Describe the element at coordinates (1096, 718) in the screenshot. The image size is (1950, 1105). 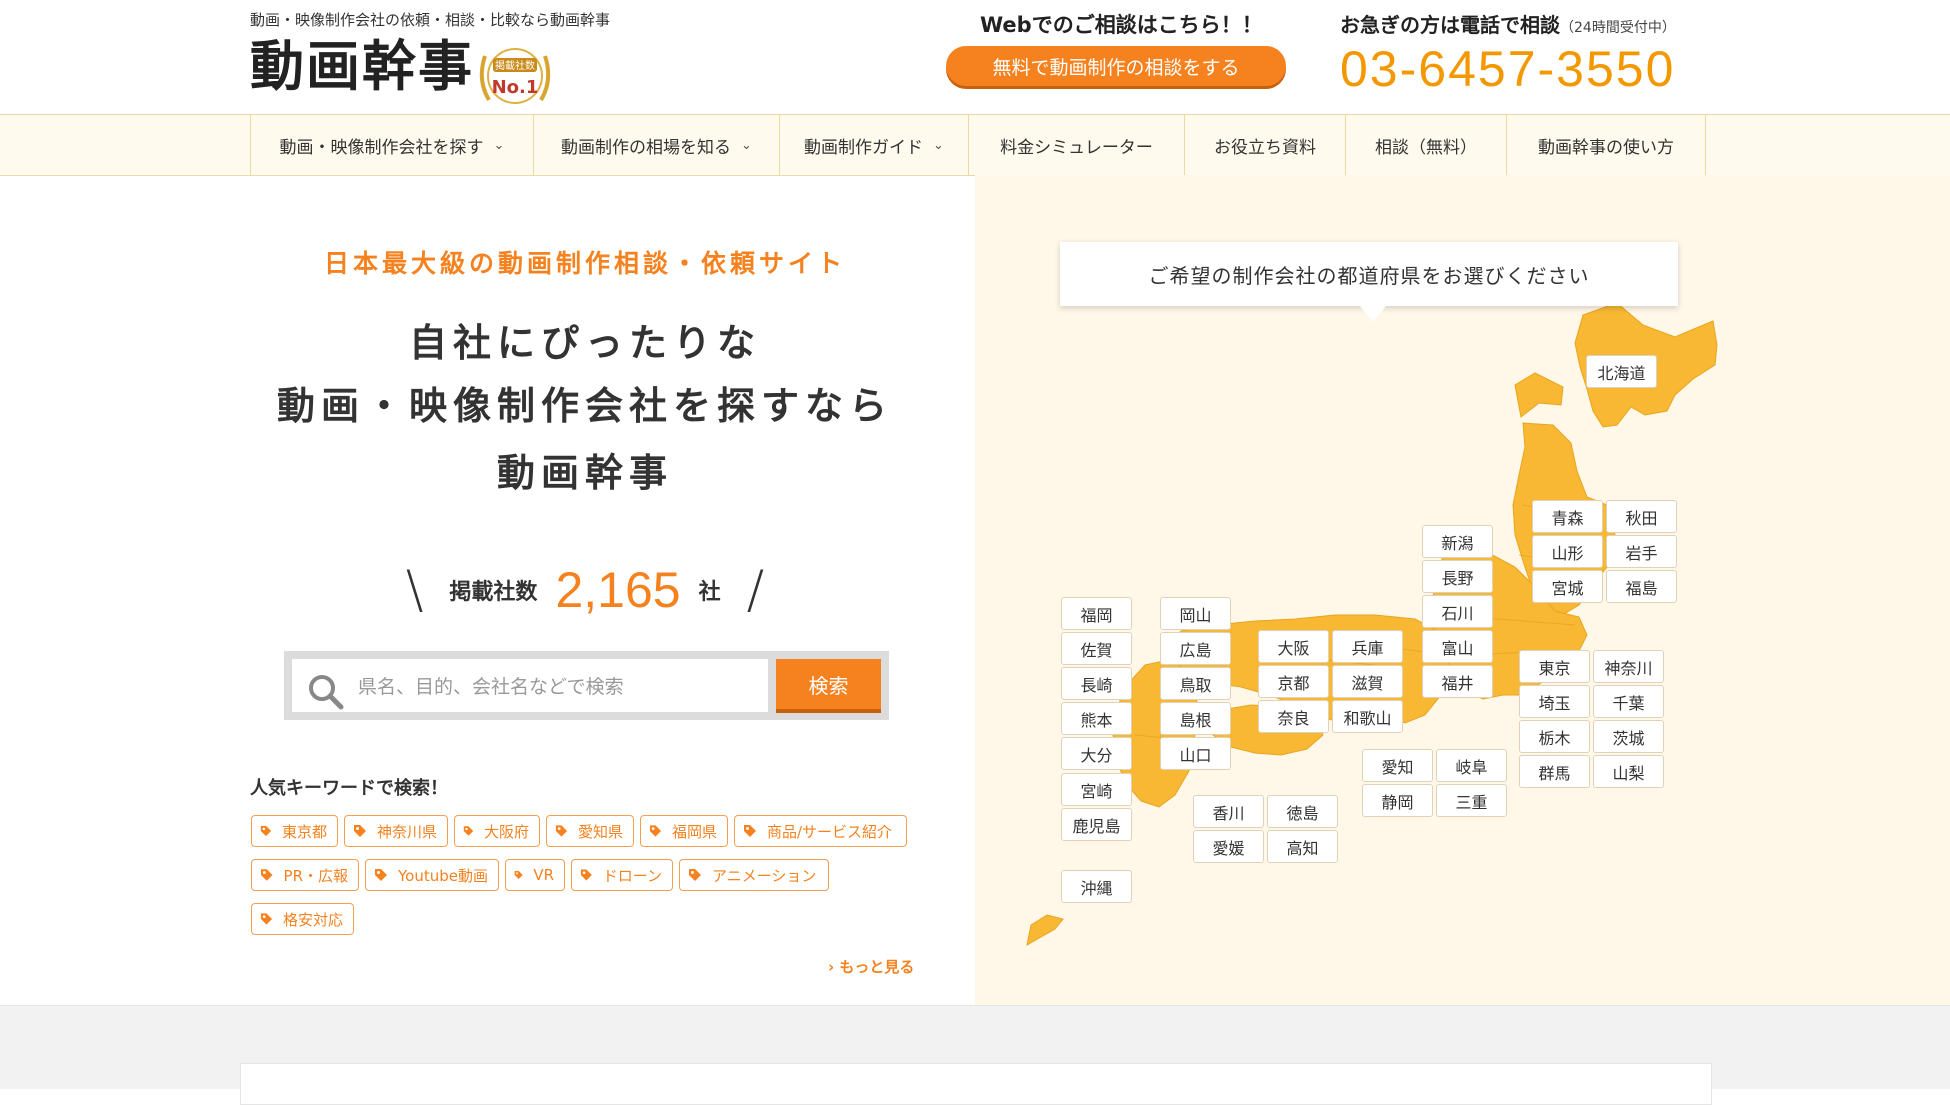
I see `pref-kumamoto: 熊本` at that location.